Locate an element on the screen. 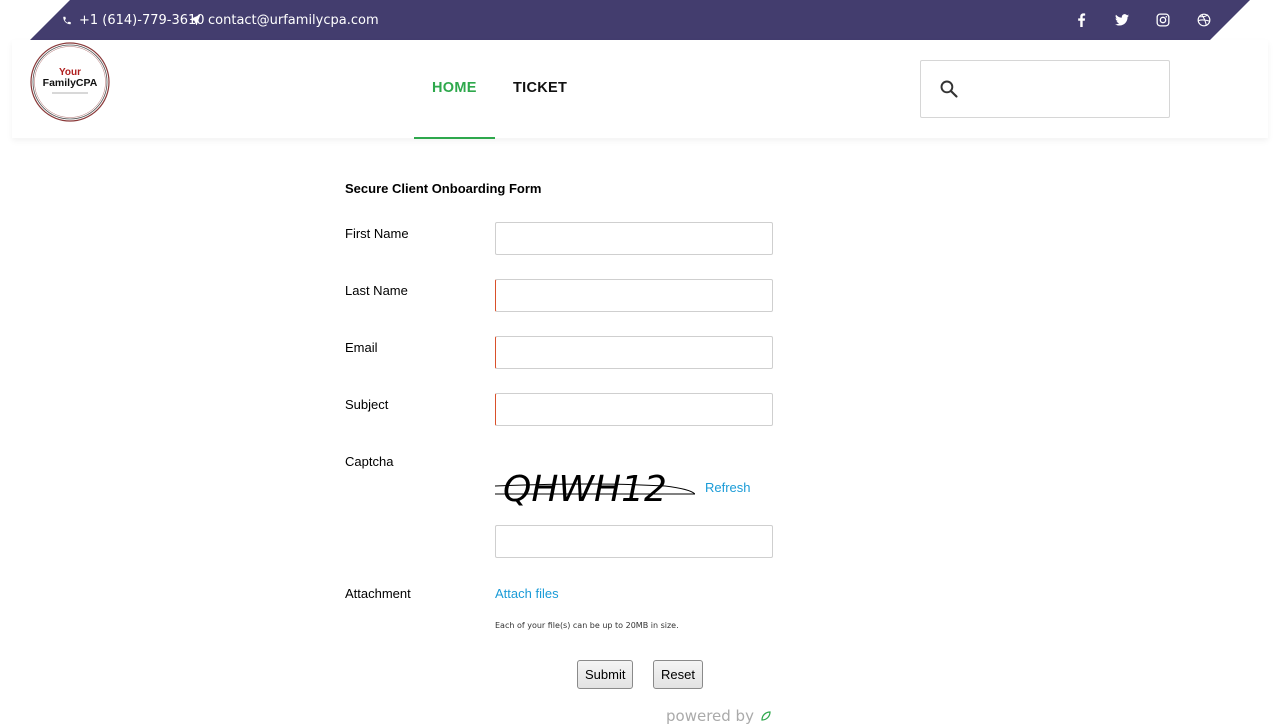 Image resolution: width=1280 pixels, height=725 pixels. logo-line2: FamilyCPA is located at coordinates (70, 83).